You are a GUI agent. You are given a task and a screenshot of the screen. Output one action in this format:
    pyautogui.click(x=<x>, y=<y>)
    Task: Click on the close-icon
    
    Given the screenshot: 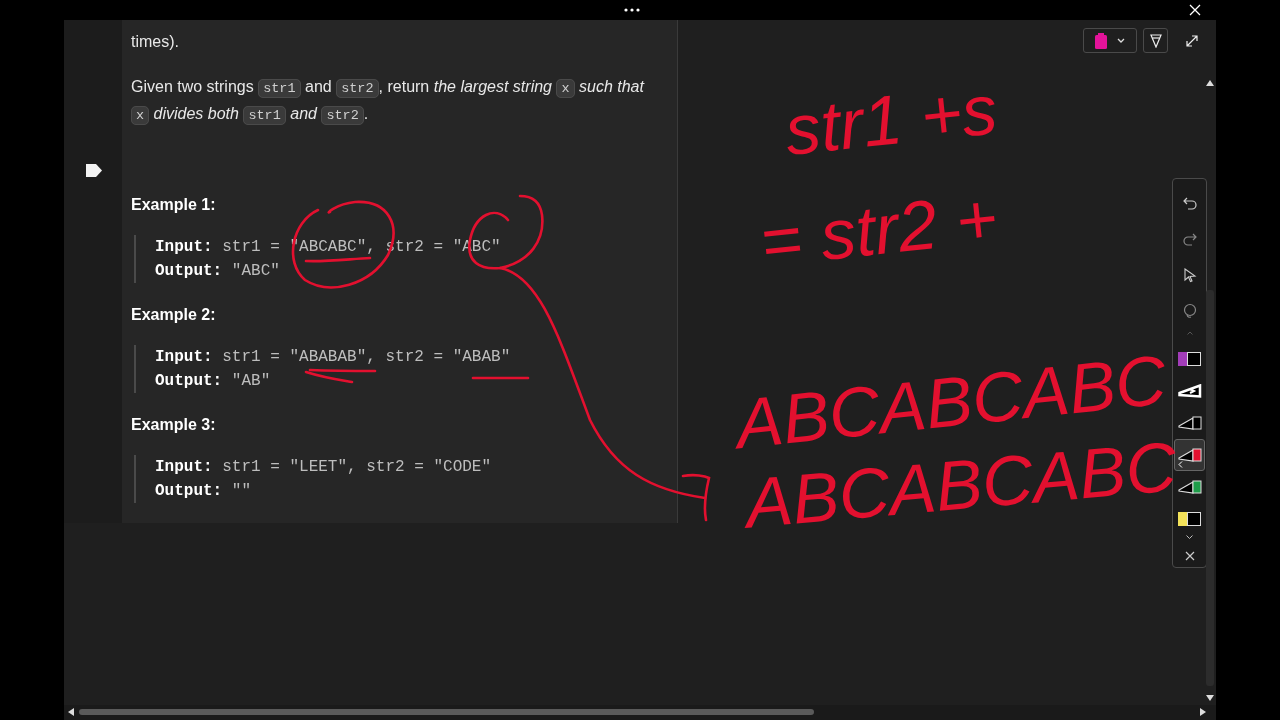 What is the action you would take?
    pyautogui.click(x=1189, y=556)
    